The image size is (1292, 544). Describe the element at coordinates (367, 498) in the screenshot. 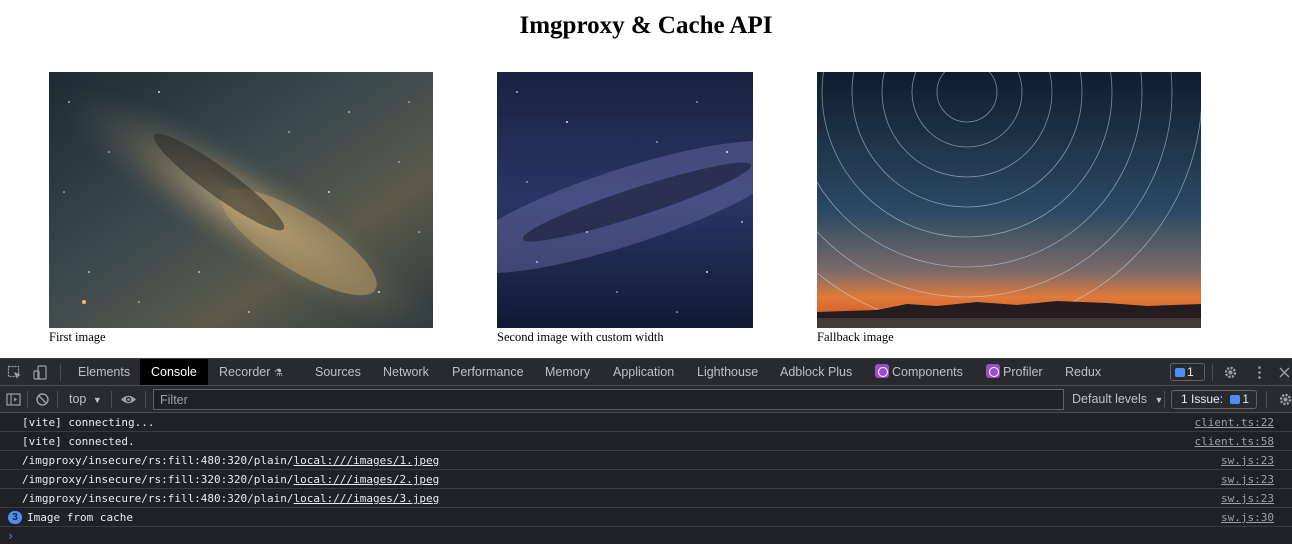

I see `url-link: local:///images/3.jpeg` at that location.